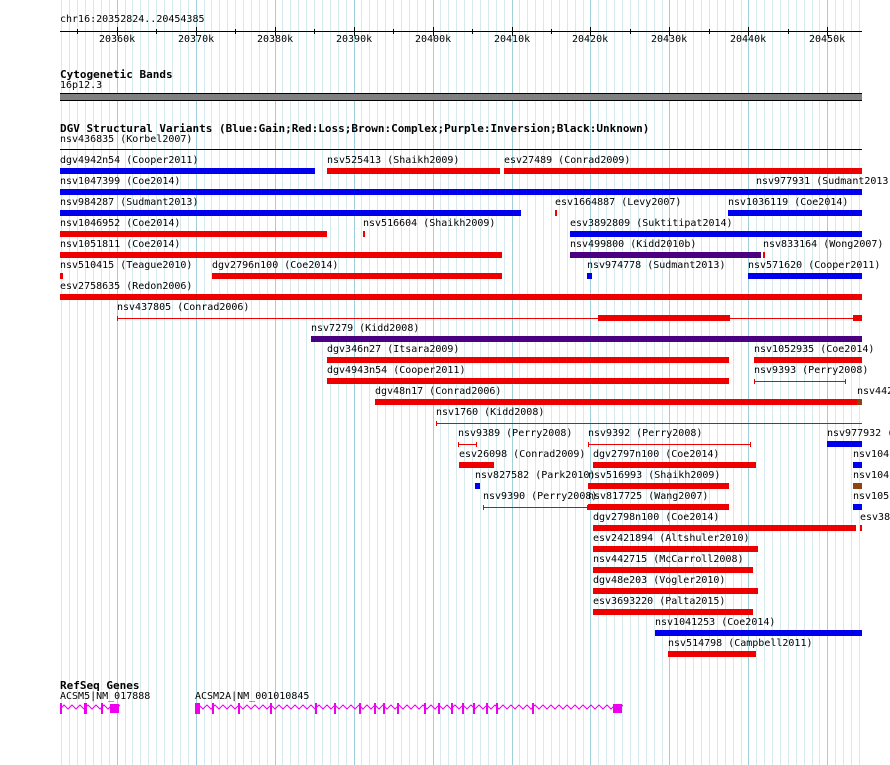  I want to click on variant-label: nsv974778 (Sudmant2013), so click(656, 265).